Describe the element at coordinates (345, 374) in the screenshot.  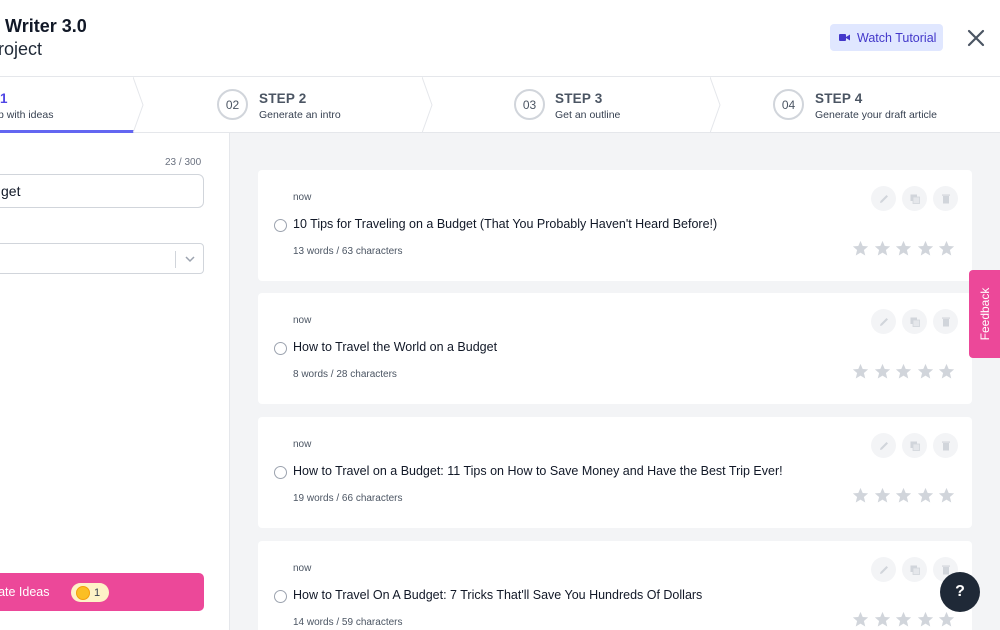
I see `idea-meta: 8 words / 28 characters` at that location.